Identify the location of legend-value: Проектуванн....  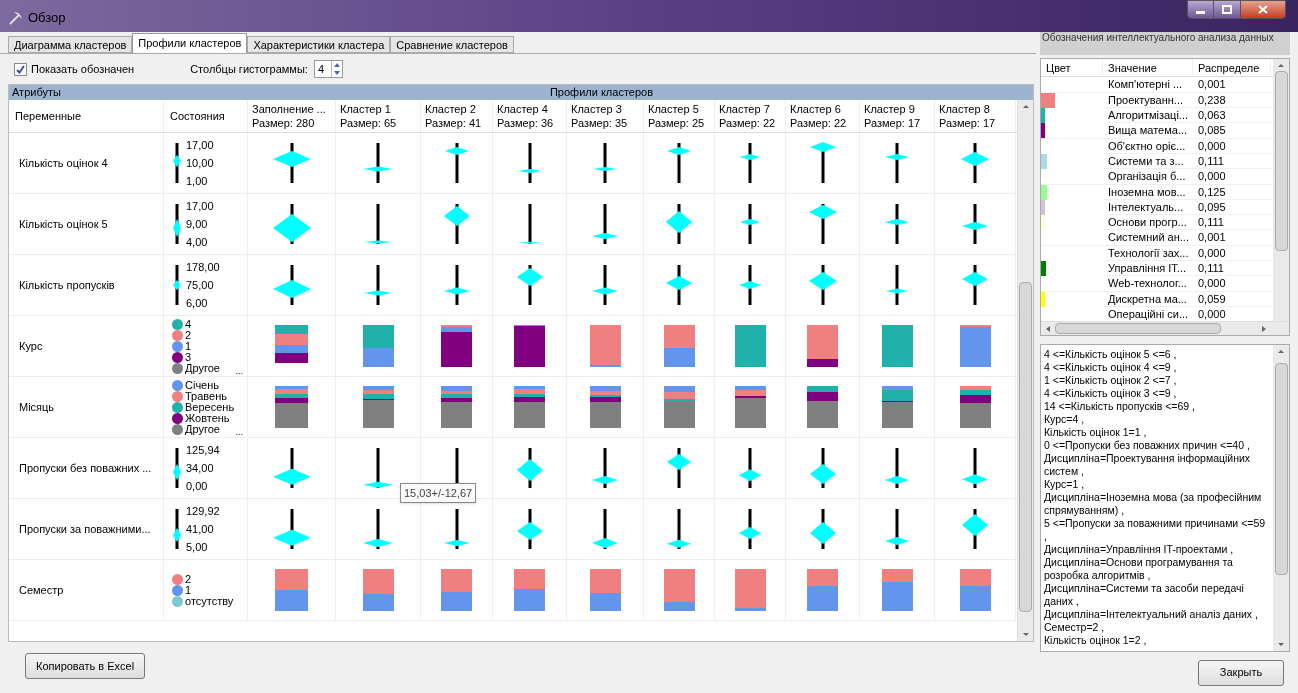
(1145, 100).